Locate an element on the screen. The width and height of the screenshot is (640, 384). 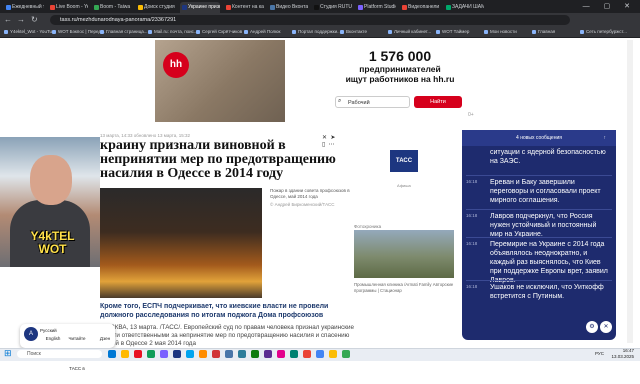
bookmark-item: Главная is located at coordinates (543, 32).